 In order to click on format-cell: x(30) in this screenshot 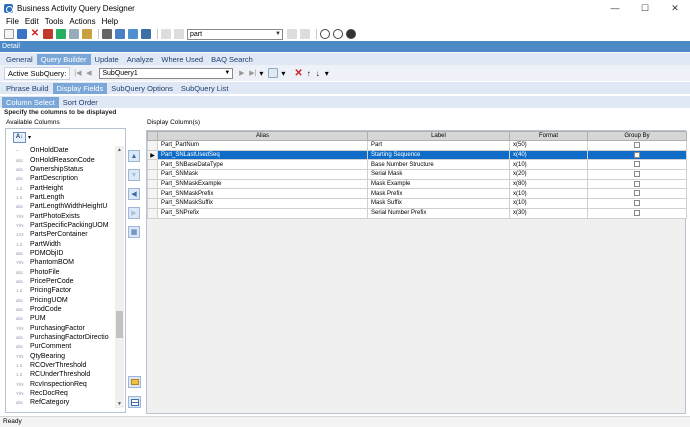, I will do `click(548, 213)`.